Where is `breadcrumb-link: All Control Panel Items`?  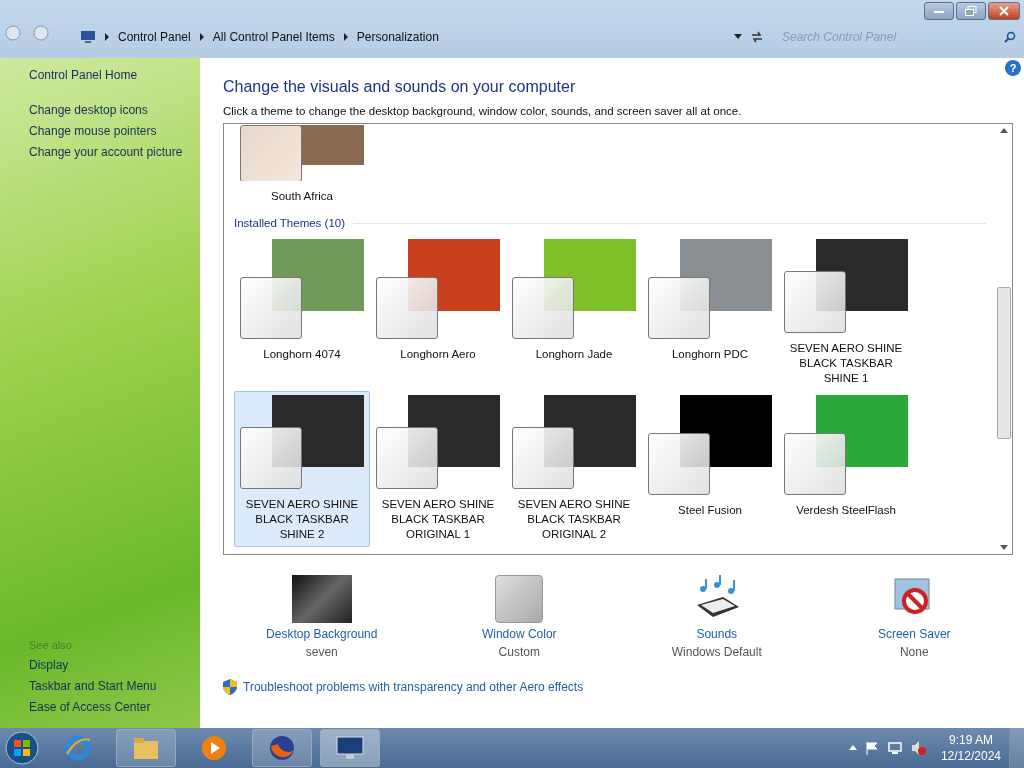
breadcrumb-link: All Control Panel Items is located at coordinates (273, 37).